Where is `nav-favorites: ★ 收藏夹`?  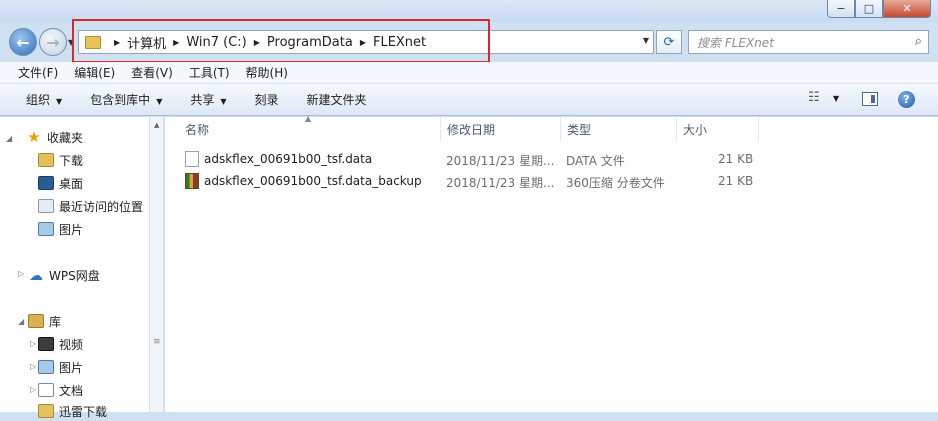
nav-favorites: ★ 收藏夹 is located at coordinates (54, 137).